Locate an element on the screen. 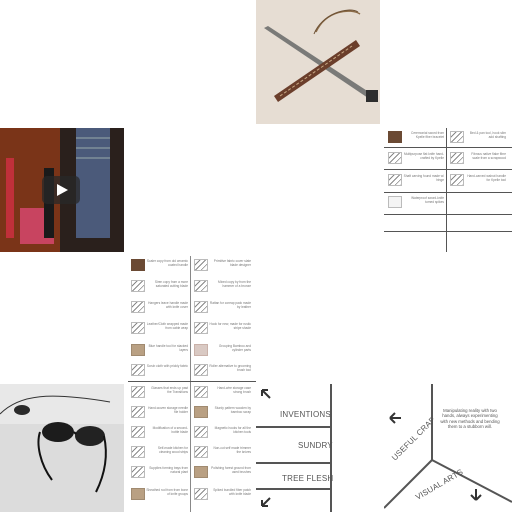 The height and width of the screenshot is (512, 512). menu-item-inventions: INVENTIONS is located at coordinates (305, 414).